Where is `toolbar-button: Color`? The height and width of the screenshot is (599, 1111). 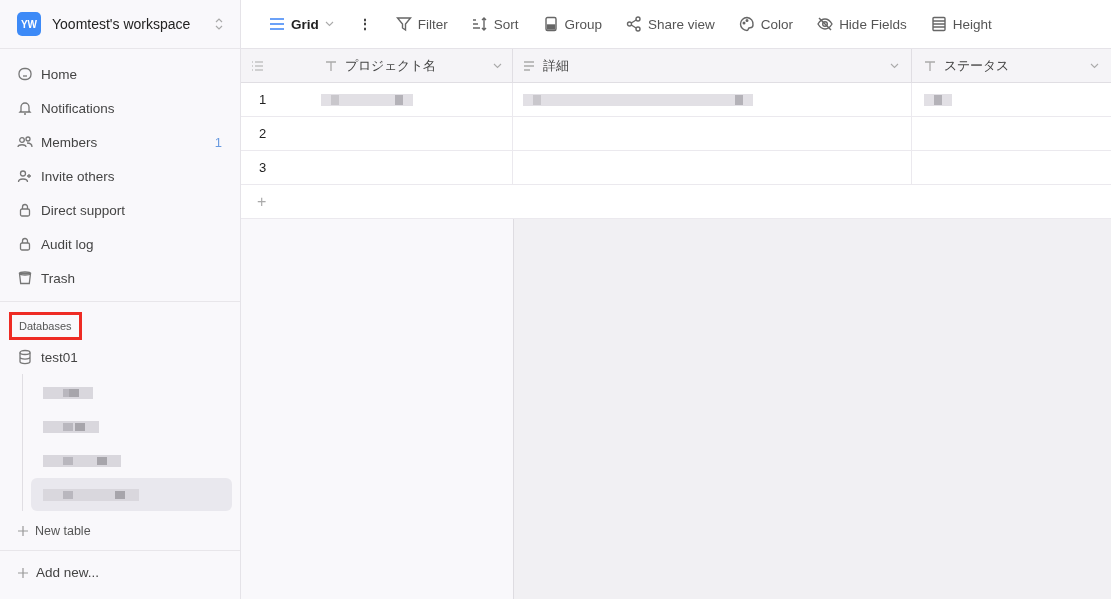 toolbar-button: Color is located at coordinates (766, 24).